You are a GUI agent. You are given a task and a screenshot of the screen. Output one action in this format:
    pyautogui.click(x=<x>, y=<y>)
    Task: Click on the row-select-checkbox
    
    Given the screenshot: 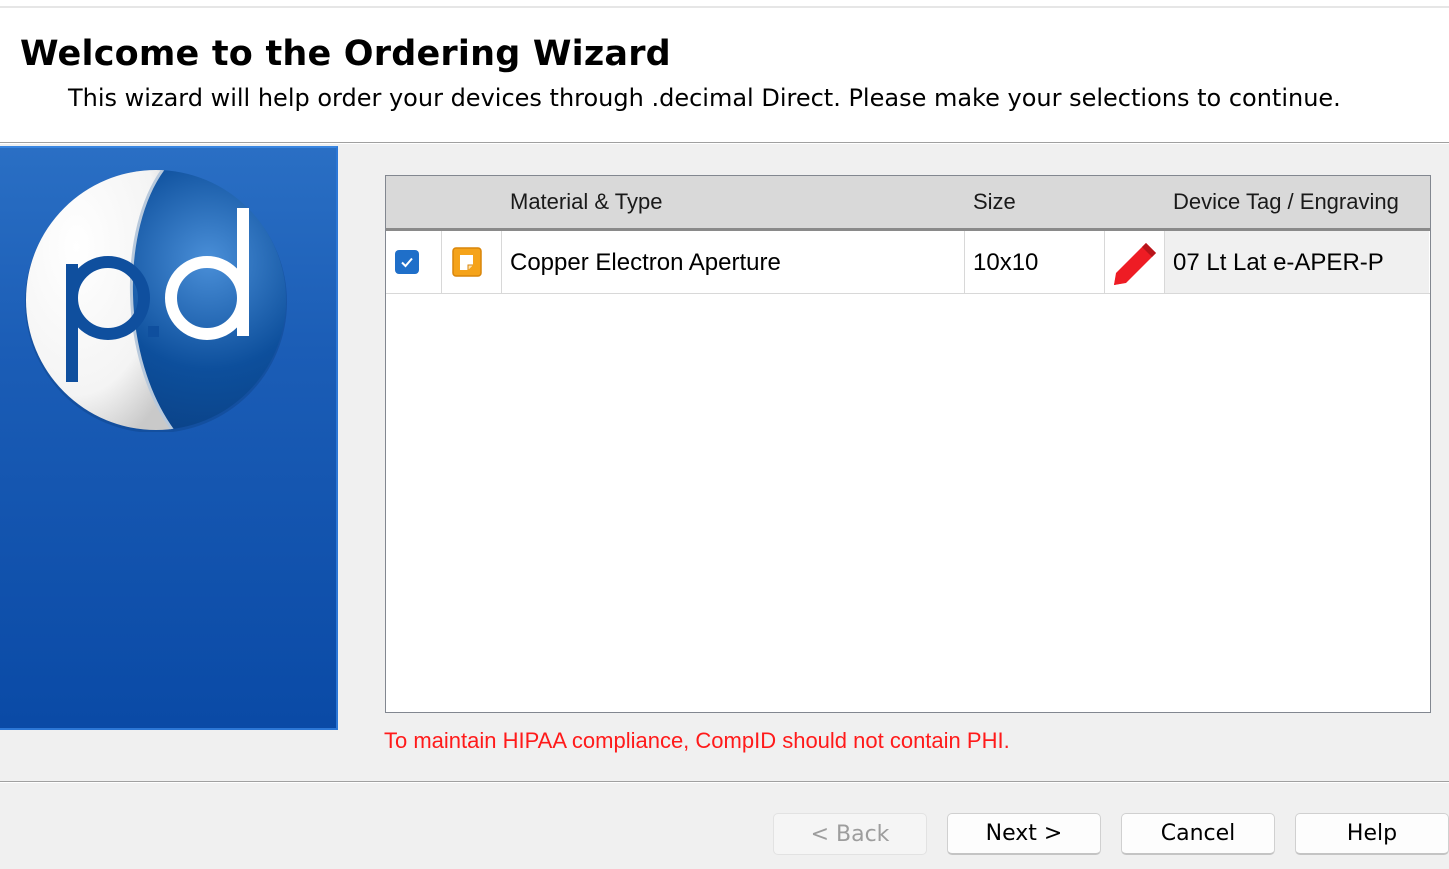 What is the action you would take?
    pyautogui.click(x=407, y=262)
    